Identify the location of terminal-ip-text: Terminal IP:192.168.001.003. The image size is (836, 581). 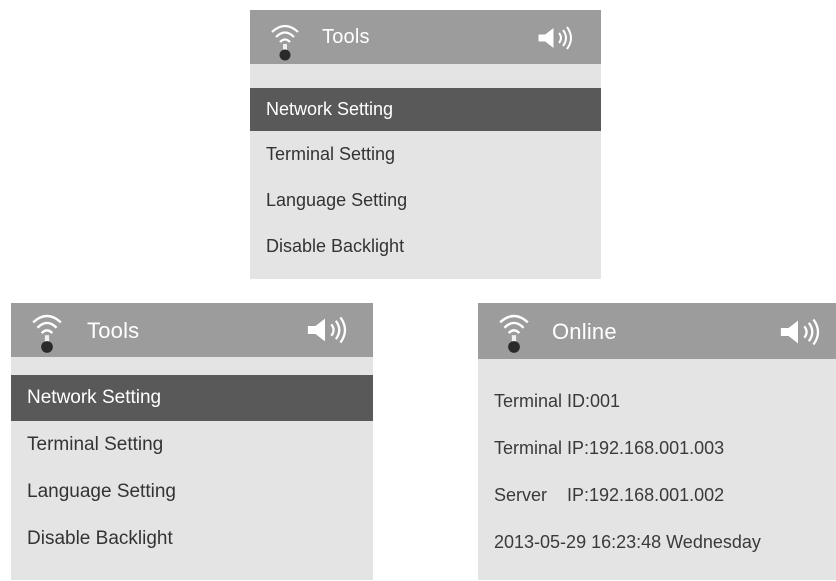
(609, 448).